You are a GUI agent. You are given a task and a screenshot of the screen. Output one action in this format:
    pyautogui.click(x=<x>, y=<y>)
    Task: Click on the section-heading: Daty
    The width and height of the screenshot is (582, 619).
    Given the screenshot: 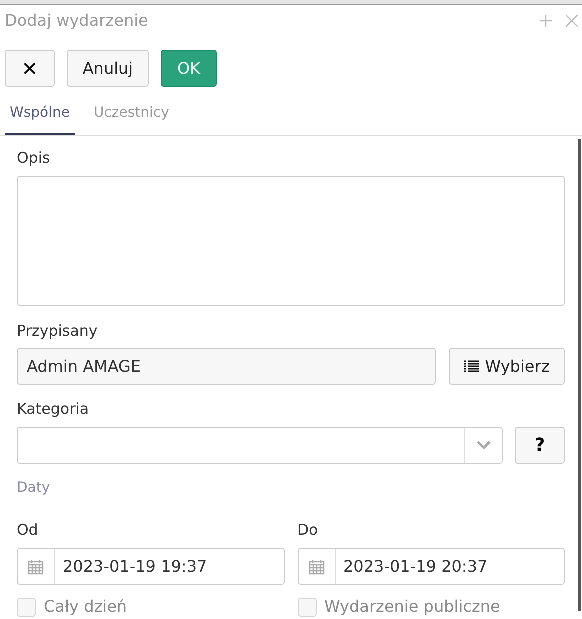 What is the action you would take?
    pyautogui.click(x=34, y=488)
    